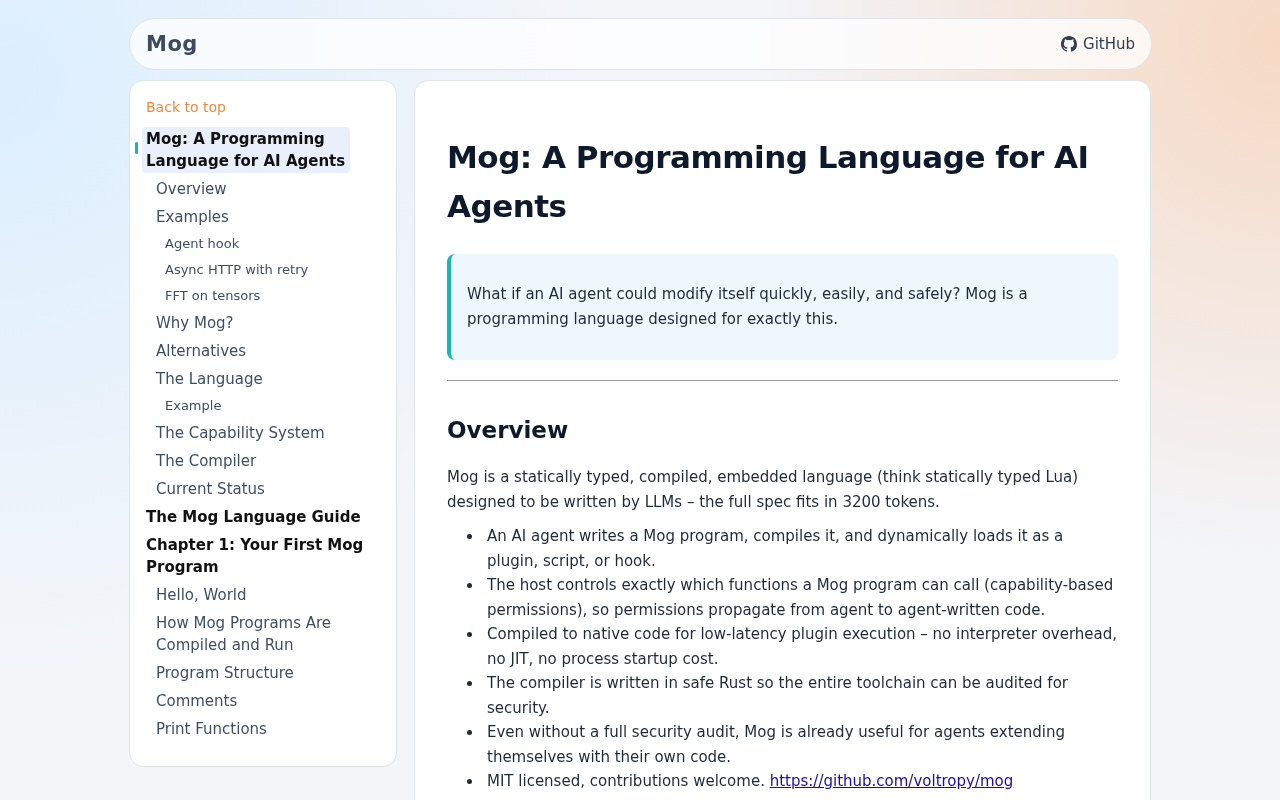 This screenshot has height=800, width=1280. I want to click on active-marker, so click(136, 148).